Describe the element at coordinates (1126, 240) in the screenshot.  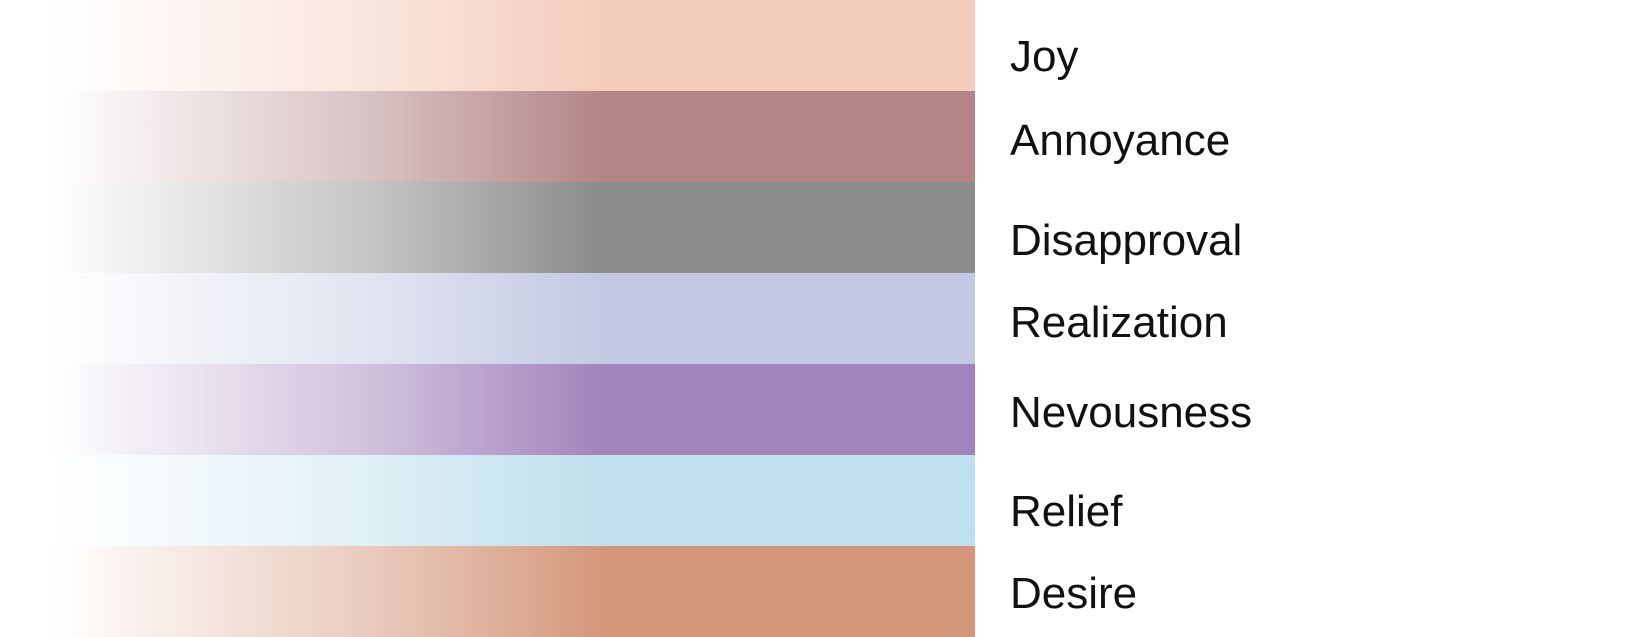
I see `emotion-label-disapproval: Disapproval` at that location.